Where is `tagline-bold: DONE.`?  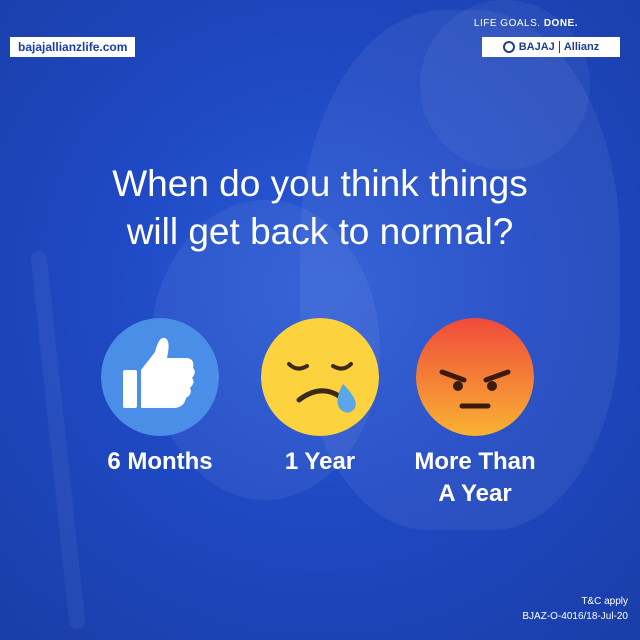
tagline-bold: DONE. is located at coordinates (560, 23).